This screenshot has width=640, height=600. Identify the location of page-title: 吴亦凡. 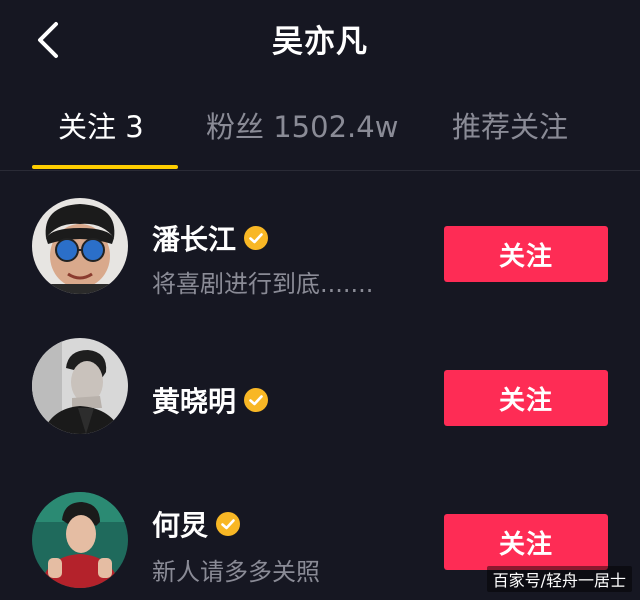
(320, 42).